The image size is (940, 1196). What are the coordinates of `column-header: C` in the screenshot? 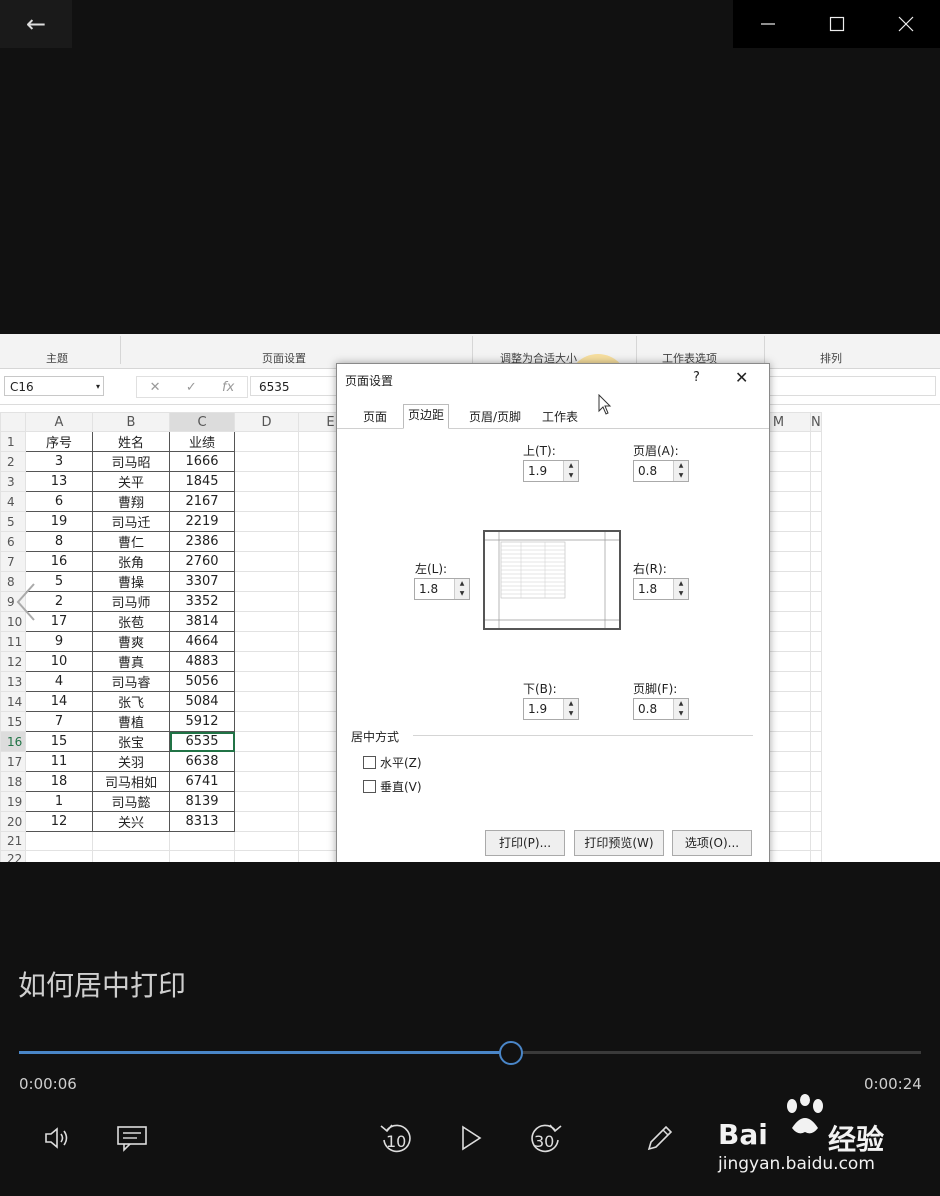 It's located at (202, 422).